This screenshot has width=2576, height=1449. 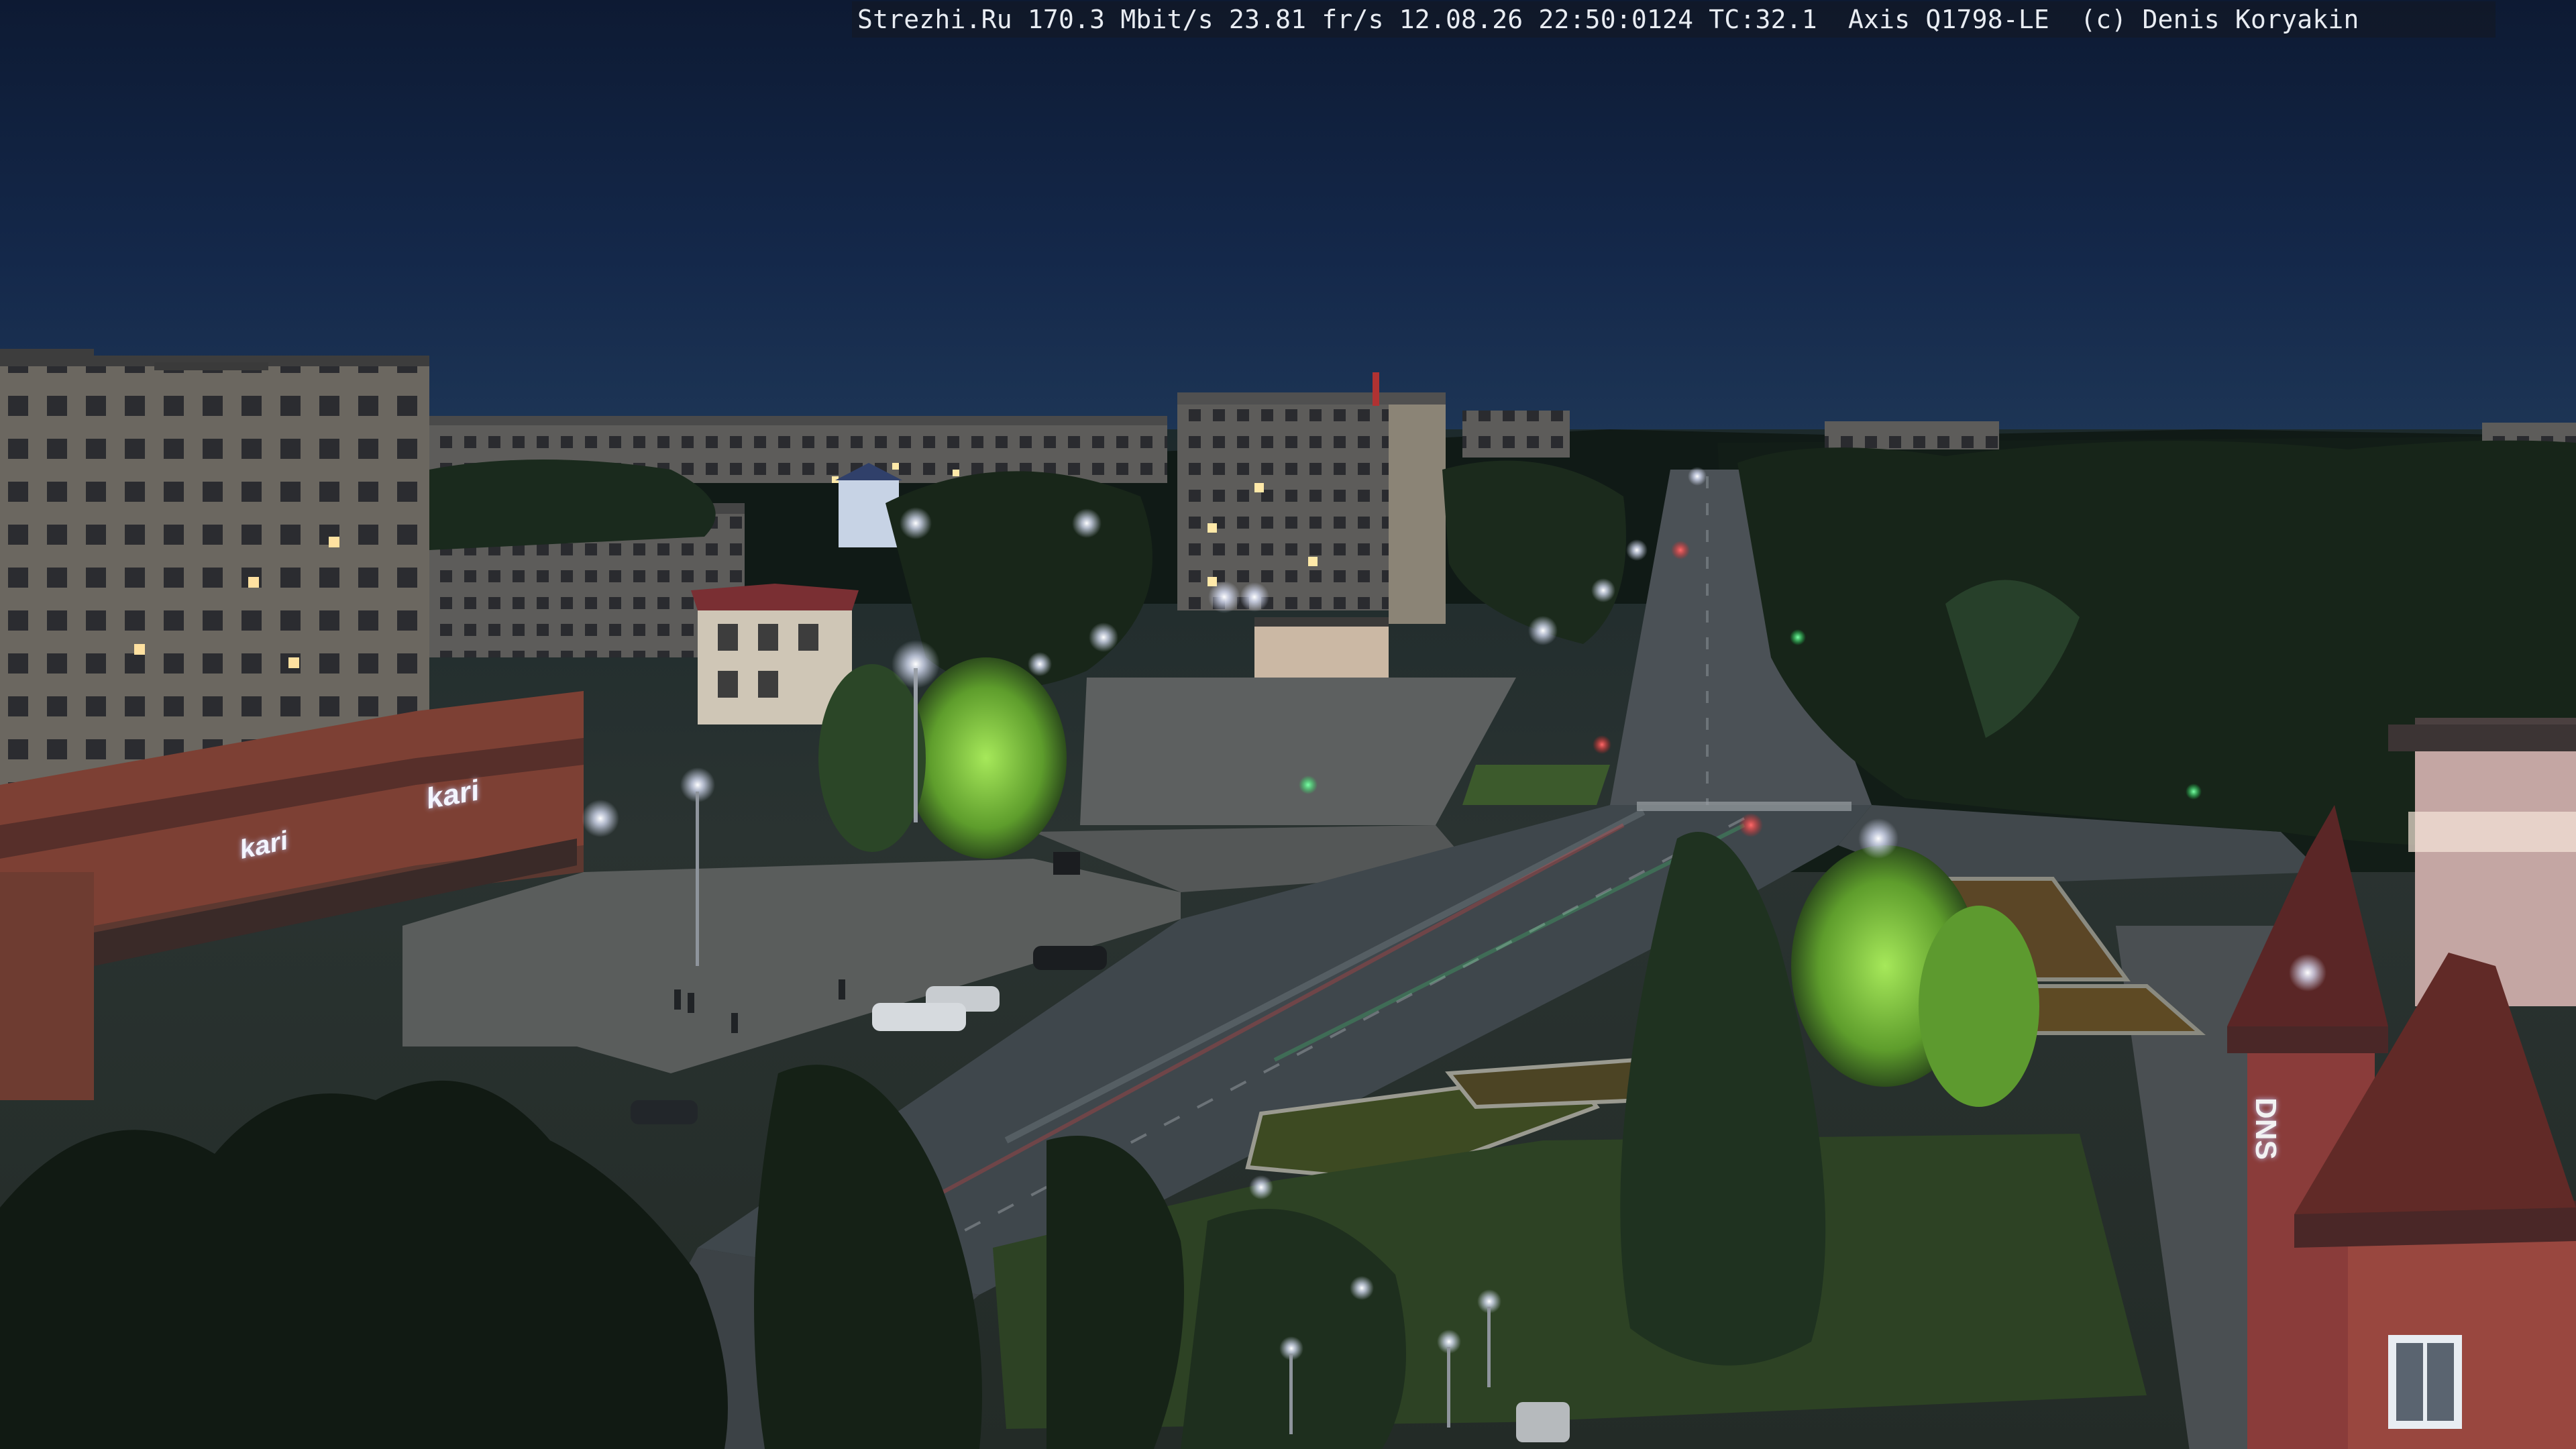 I want to click on small-hangar, so click(x=1321, y=650).